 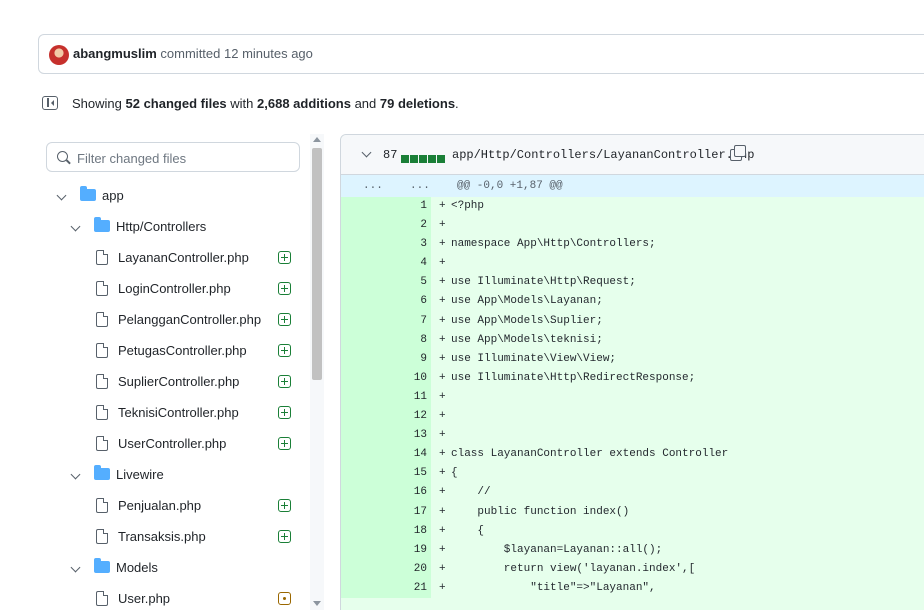 I want to click on tree-file: PetugasController.php, so click(x=177, y=350).